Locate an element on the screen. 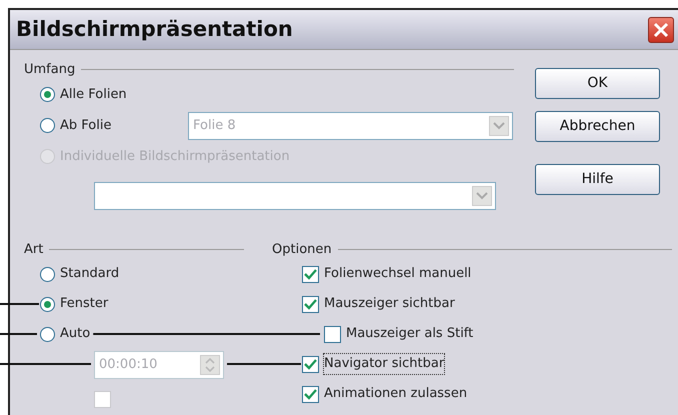  group-label: Art is located at coordinates (34, 249).